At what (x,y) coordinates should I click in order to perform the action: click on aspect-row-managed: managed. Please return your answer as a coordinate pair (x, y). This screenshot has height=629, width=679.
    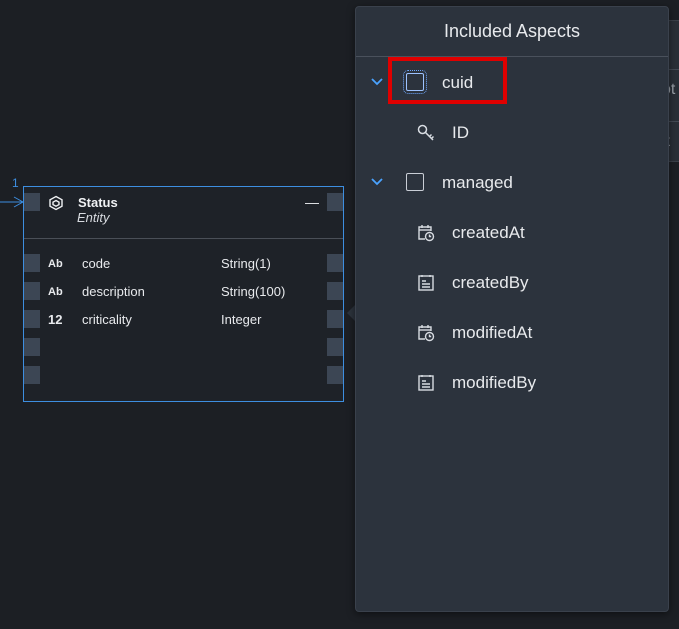
    Looking at the image, I should click on (512, 183).